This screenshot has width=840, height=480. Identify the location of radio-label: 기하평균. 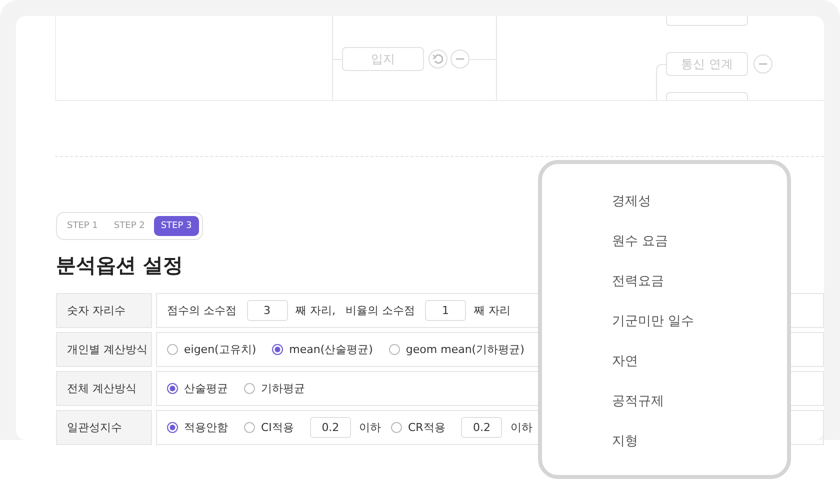
(283, 388).